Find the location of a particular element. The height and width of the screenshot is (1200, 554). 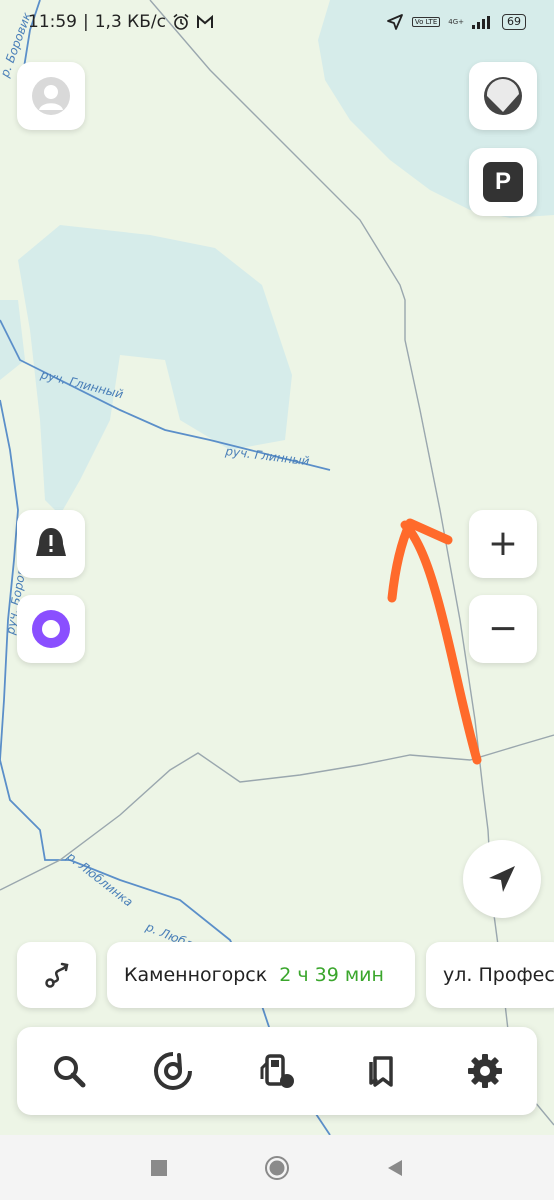

zoom-out-icon: − is located at coordinates (503, 628).